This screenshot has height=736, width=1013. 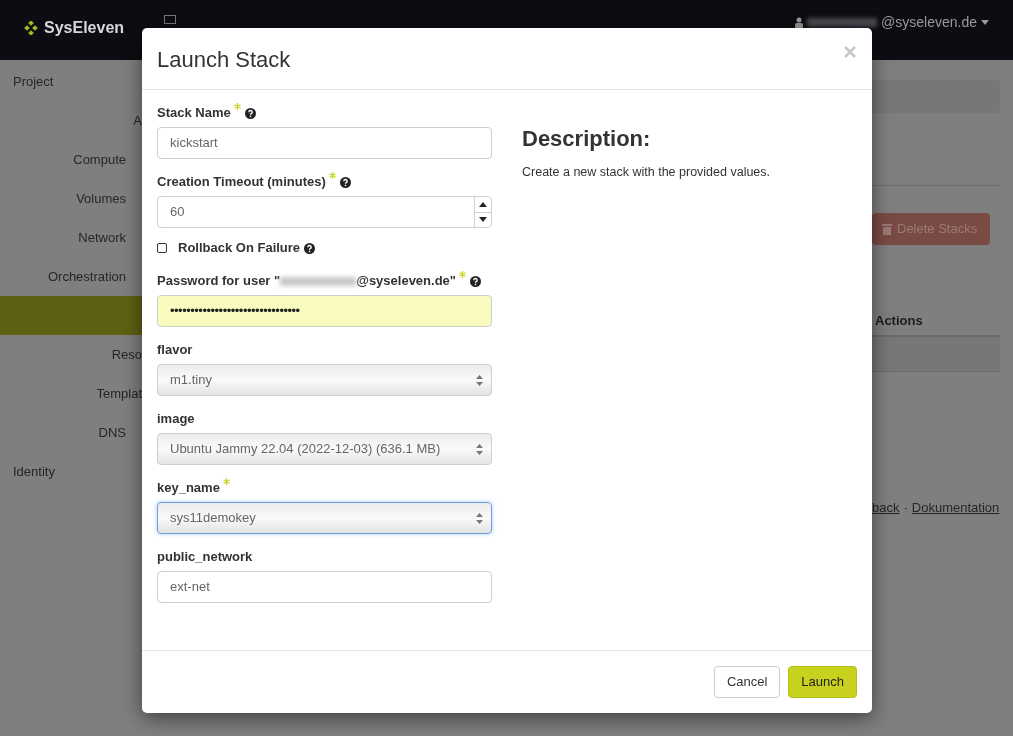 I want to click on sidebar-item: A, so click(x=137, y=120).